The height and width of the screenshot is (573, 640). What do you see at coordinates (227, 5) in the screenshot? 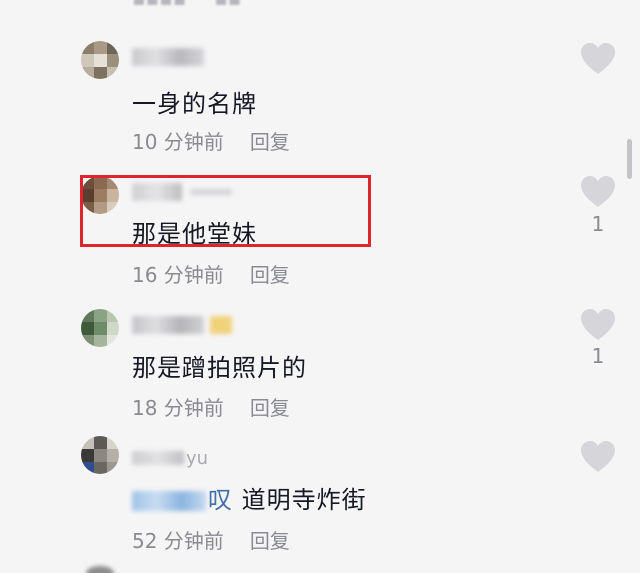
I see `partial-reply: ▪▪` at bounding box center [227, 5].